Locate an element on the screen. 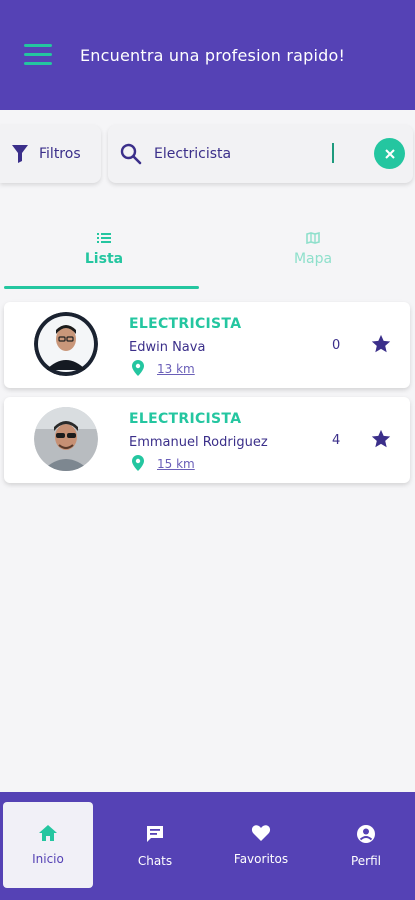 This screenshot has width=415, height=900. tab-lista: Lista is located at coordinates (104, 256).